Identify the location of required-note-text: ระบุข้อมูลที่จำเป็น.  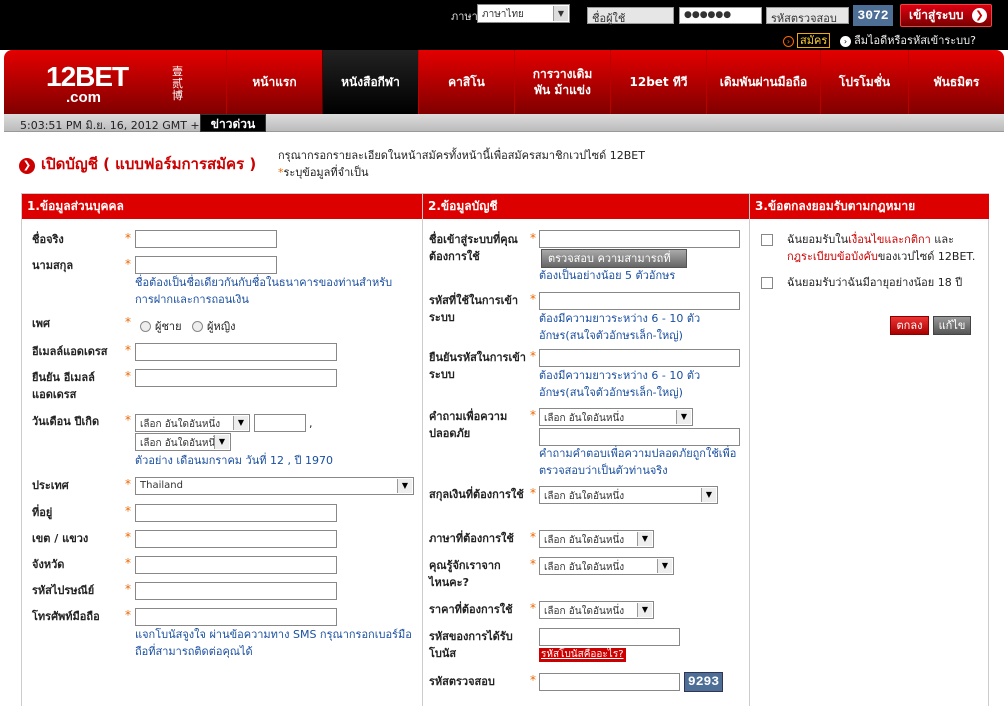
(326, 172).